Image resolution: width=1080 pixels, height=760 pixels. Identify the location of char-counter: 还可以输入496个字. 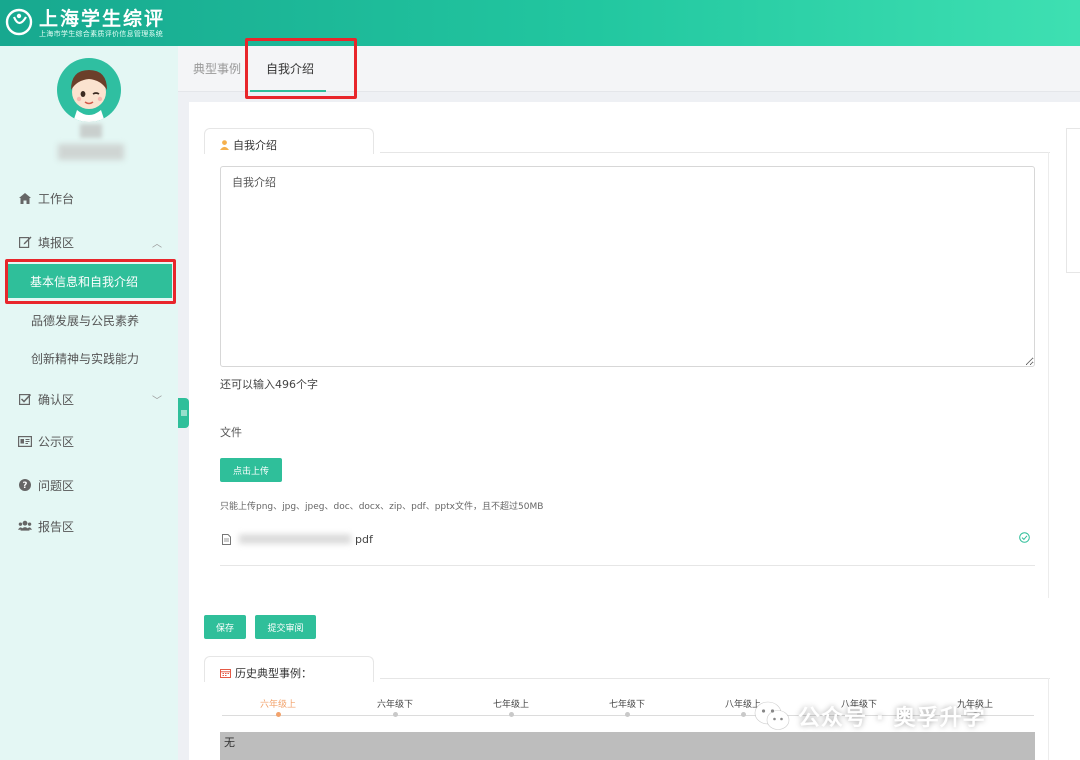
(269, 384).